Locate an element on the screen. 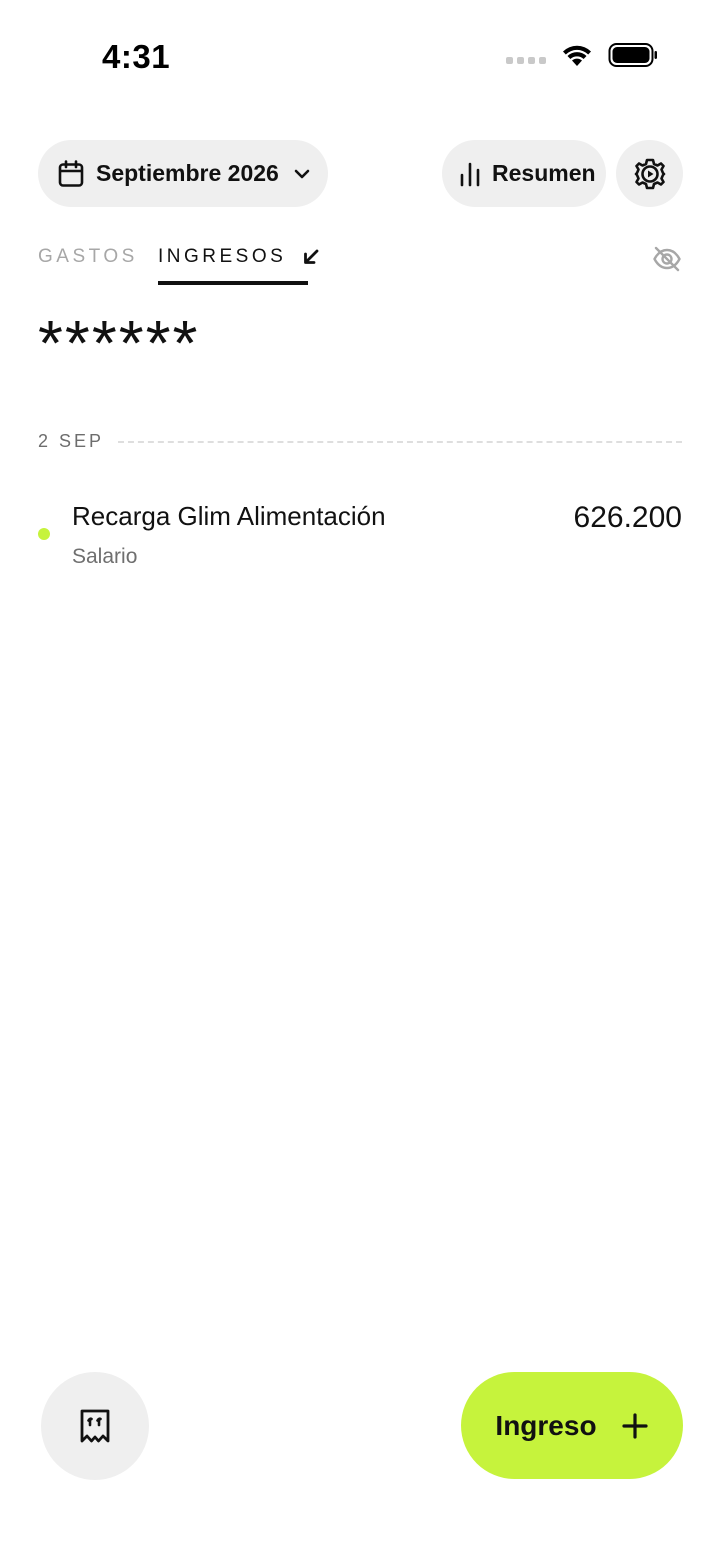  tab-ingresos: INGRESOS is located at coordinates (239, 257).